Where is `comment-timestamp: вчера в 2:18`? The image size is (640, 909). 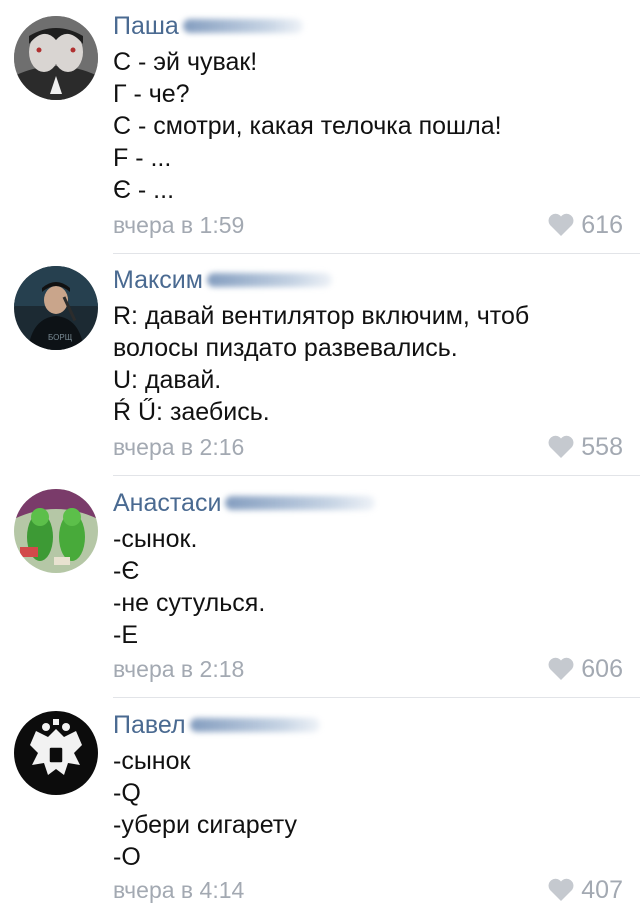
comment-timestamp: вчера в 2:18 is located at coordinates (179, 669).